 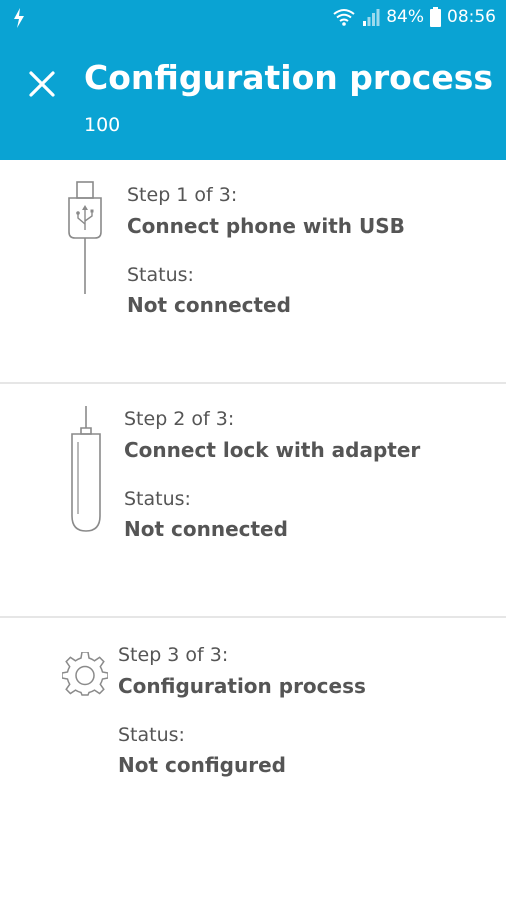 What do you see at coordinates (86, 469) in the screenshot?
I see `adapter-icon` at bounding box center [86, 469].